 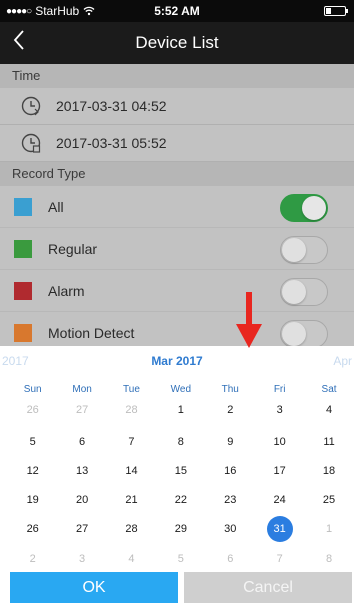 I want to click on battery-level, so click(x=329, y=11).